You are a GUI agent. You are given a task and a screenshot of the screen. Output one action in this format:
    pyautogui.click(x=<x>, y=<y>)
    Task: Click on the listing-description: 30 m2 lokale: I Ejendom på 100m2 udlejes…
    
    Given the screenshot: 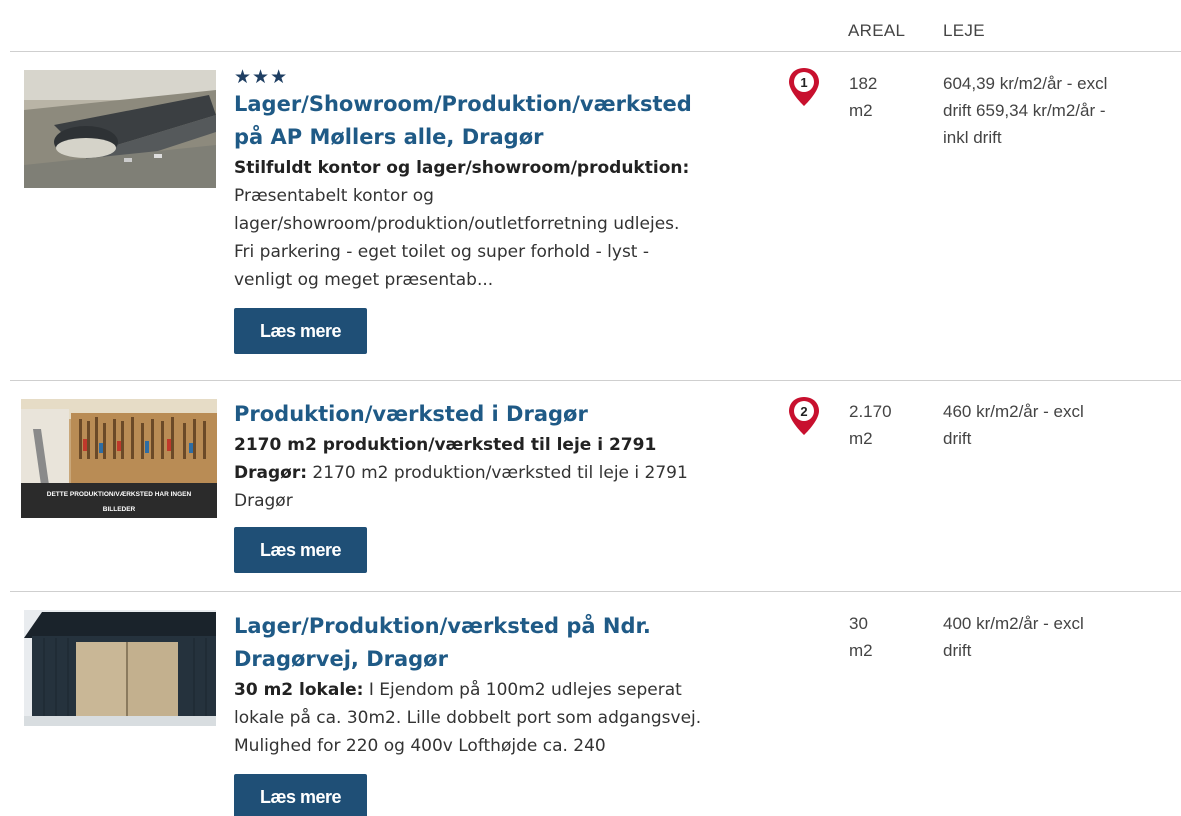 What is the action you would take?
    pyautogui.click(x=519, y=718)
    